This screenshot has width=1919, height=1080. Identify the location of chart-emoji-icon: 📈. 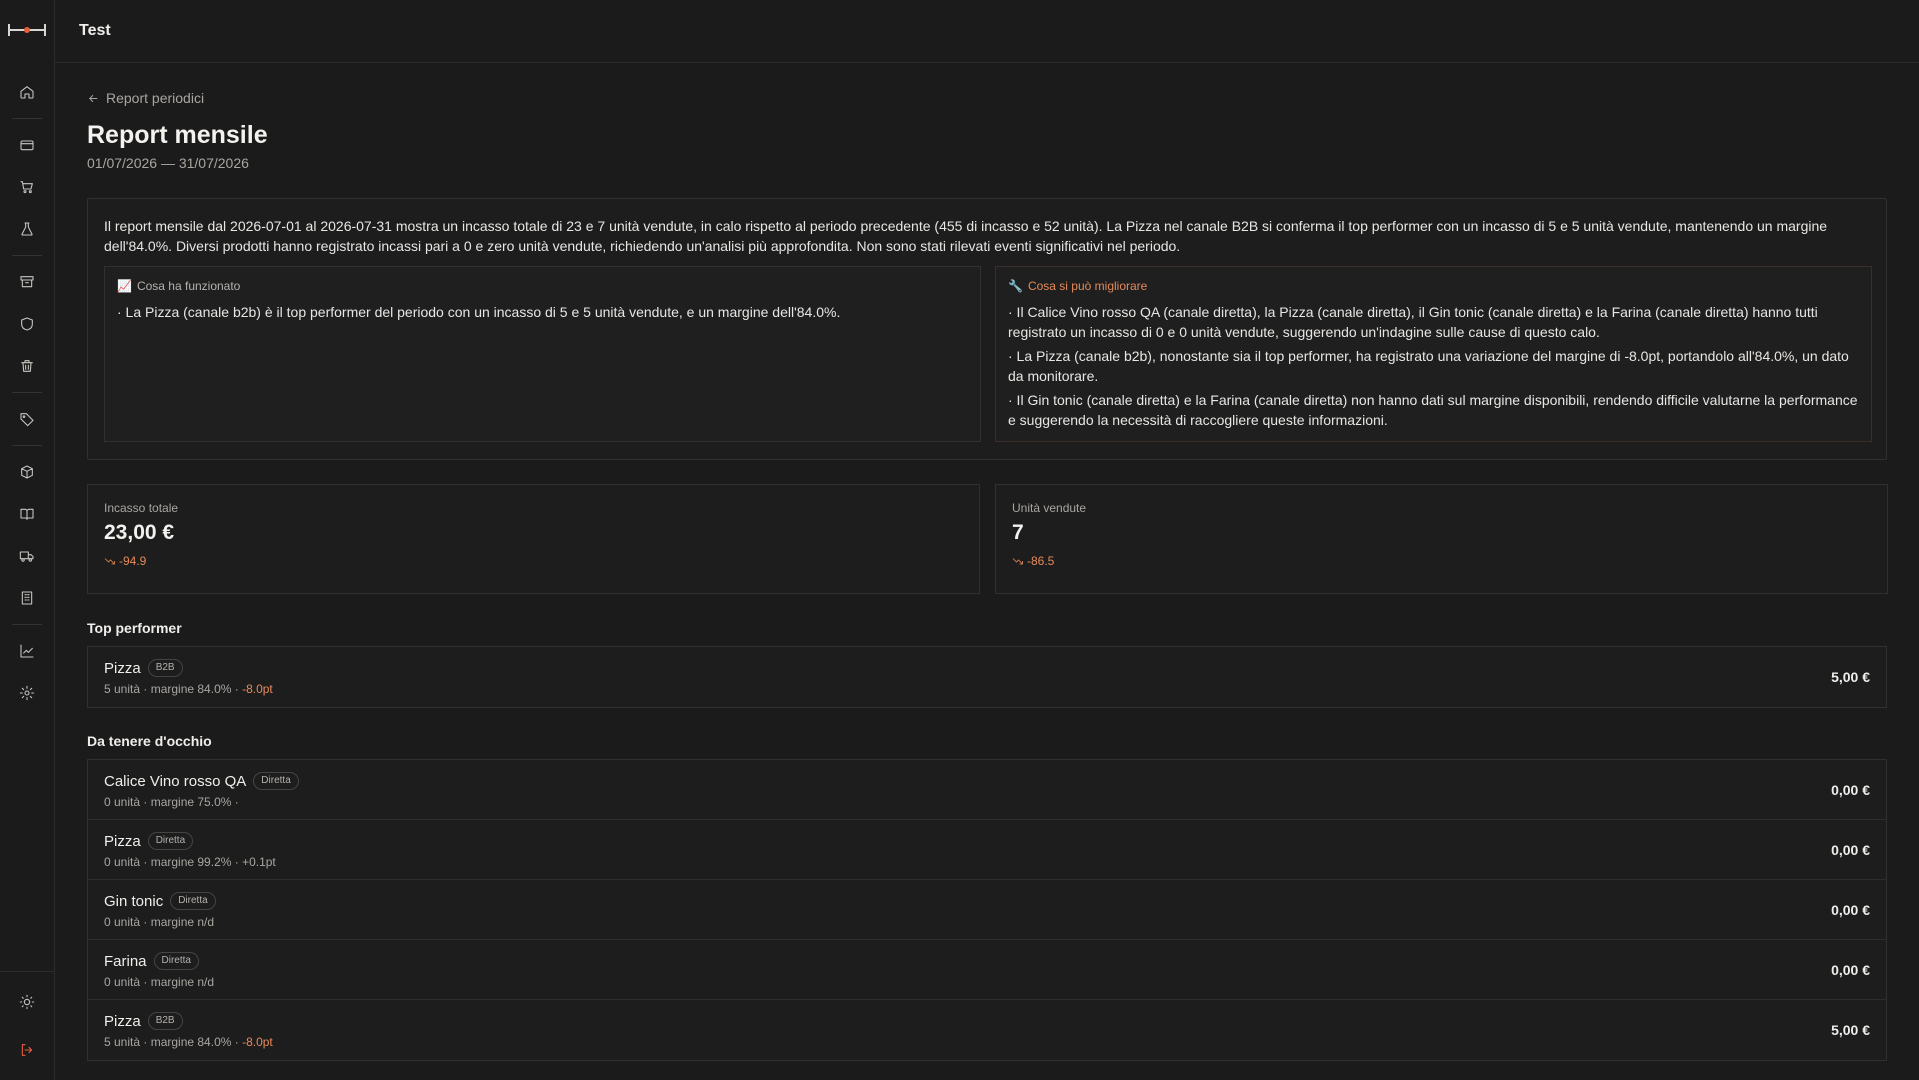
(124, 286).